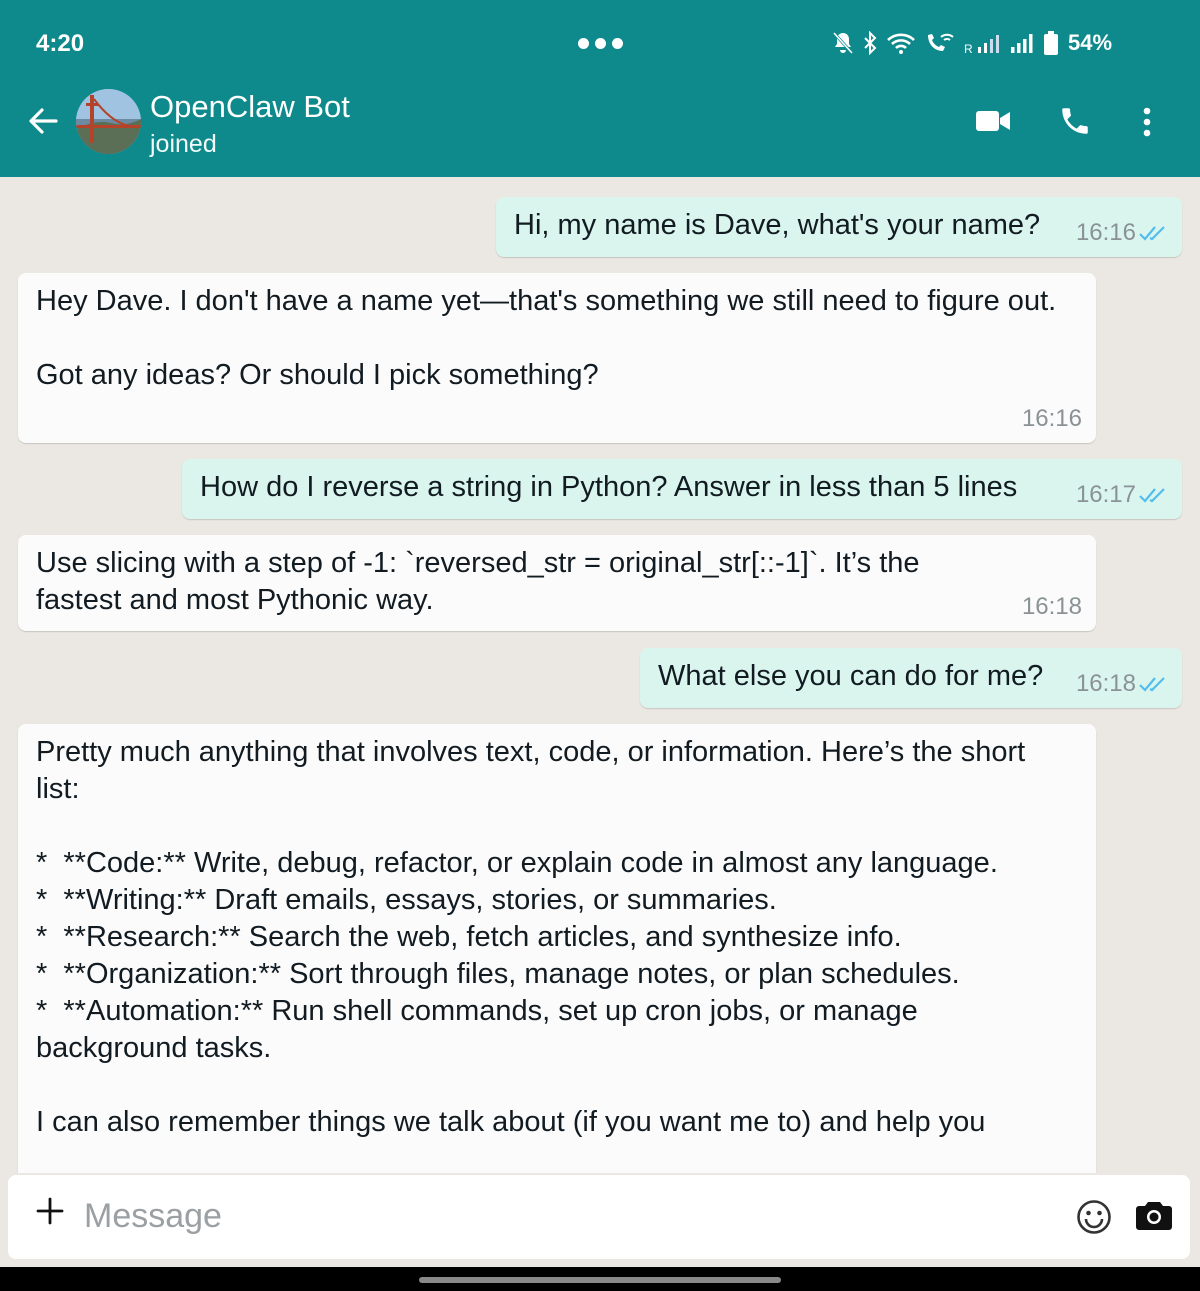  I want to click on bluetooth-icon, so click(870, 43).